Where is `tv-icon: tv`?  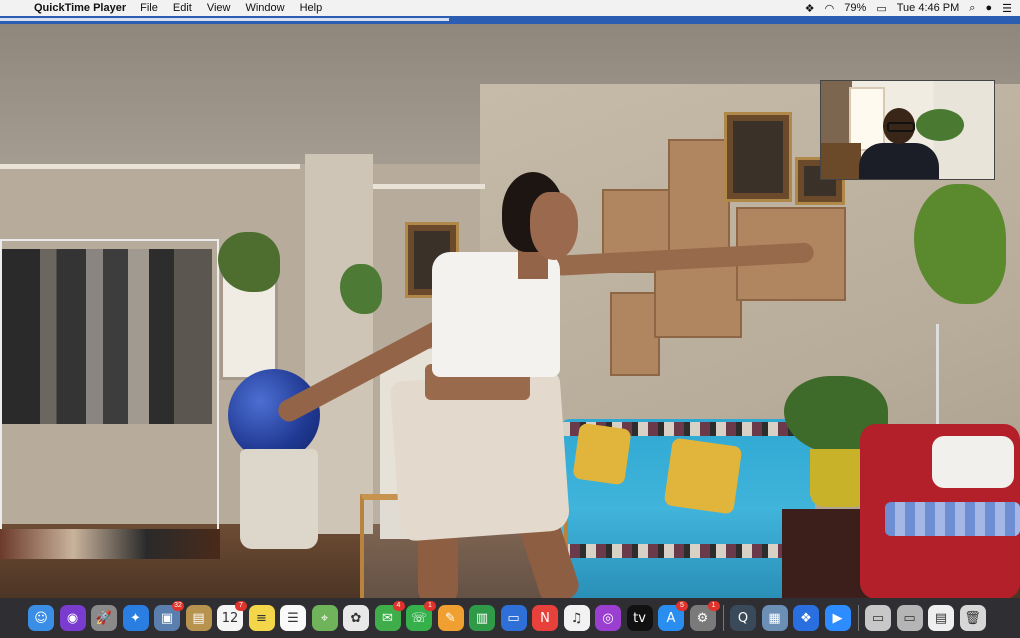
tv-icon: tv is located at coordinates (639, 618).